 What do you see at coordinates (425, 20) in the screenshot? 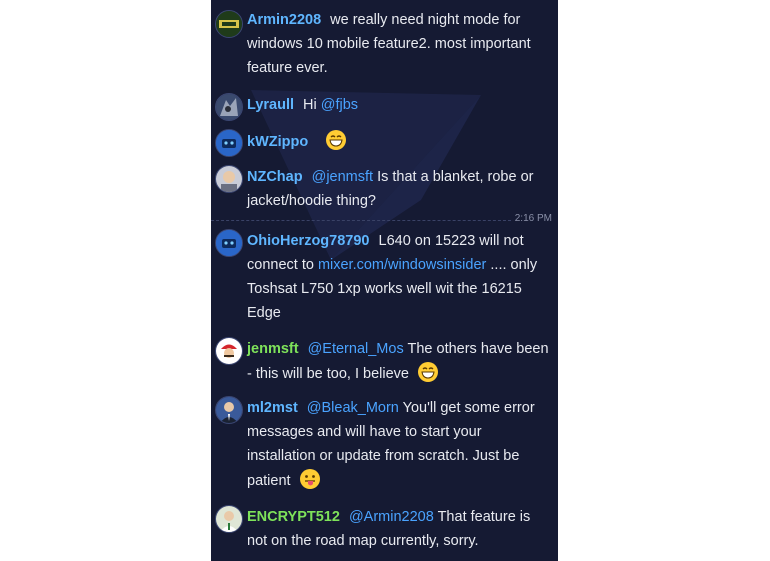
I see `message-text: we really need night mode for` at bounding box center [425, 20].